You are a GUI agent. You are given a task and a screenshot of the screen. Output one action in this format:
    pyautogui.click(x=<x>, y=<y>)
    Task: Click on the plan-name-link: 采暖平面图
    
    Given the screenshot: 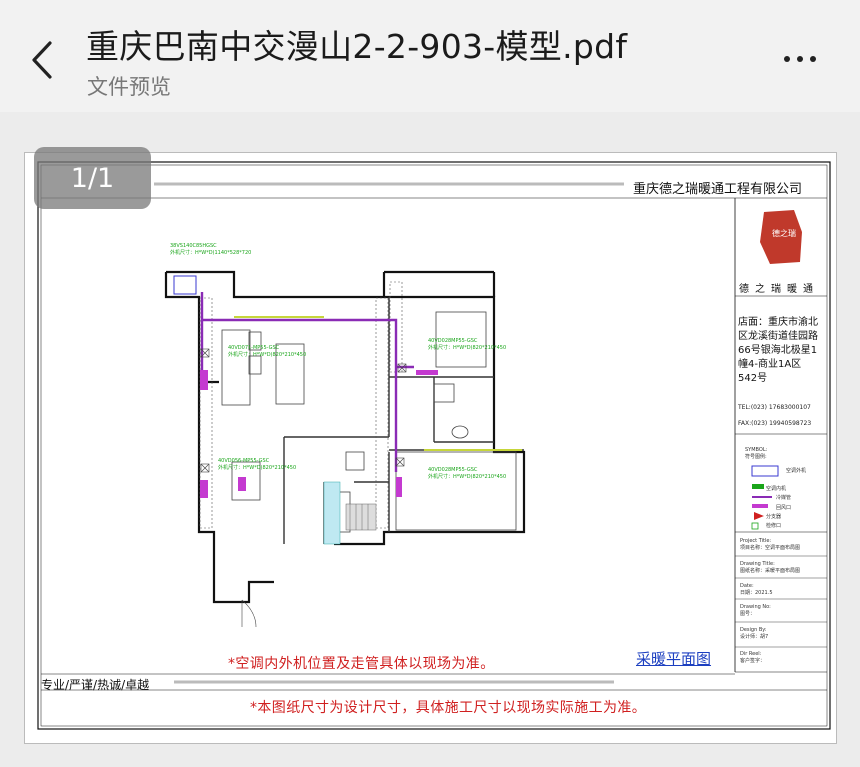 What is the action you would take?
    pyautogui.click(x=673, y=658)
    